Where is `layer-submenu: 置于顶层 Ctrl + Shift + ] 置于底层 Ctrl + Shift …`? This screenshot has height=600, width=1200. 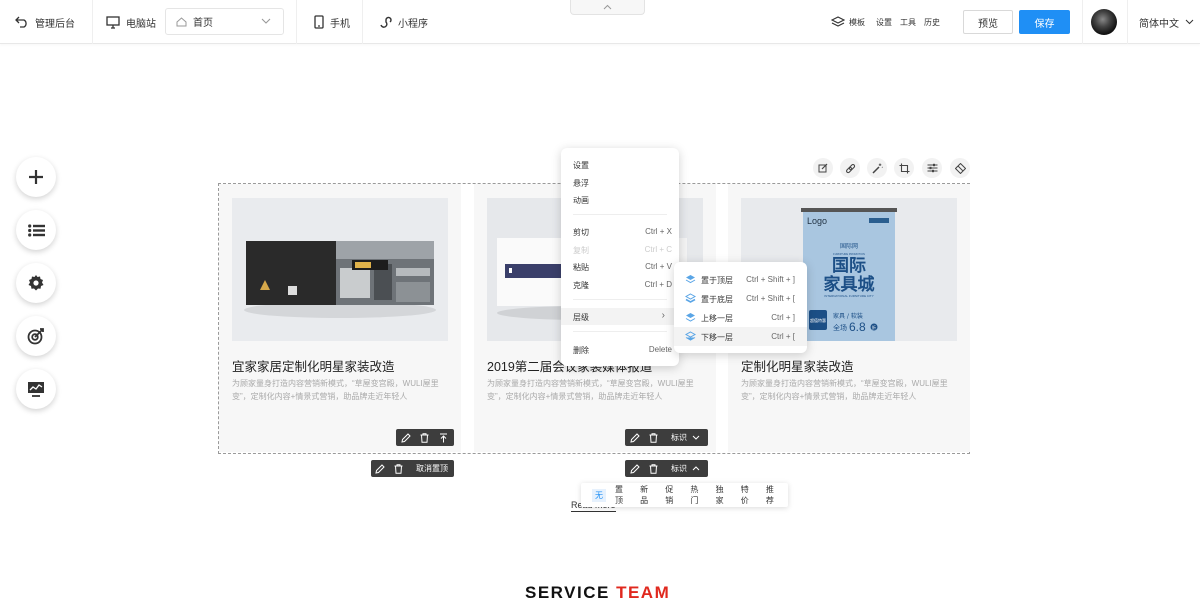 layer-submenu: 置于顶层 Ctrl + Shift + ] 置于底层 Ctrl + Shift … is located at coordinates (740, 307).